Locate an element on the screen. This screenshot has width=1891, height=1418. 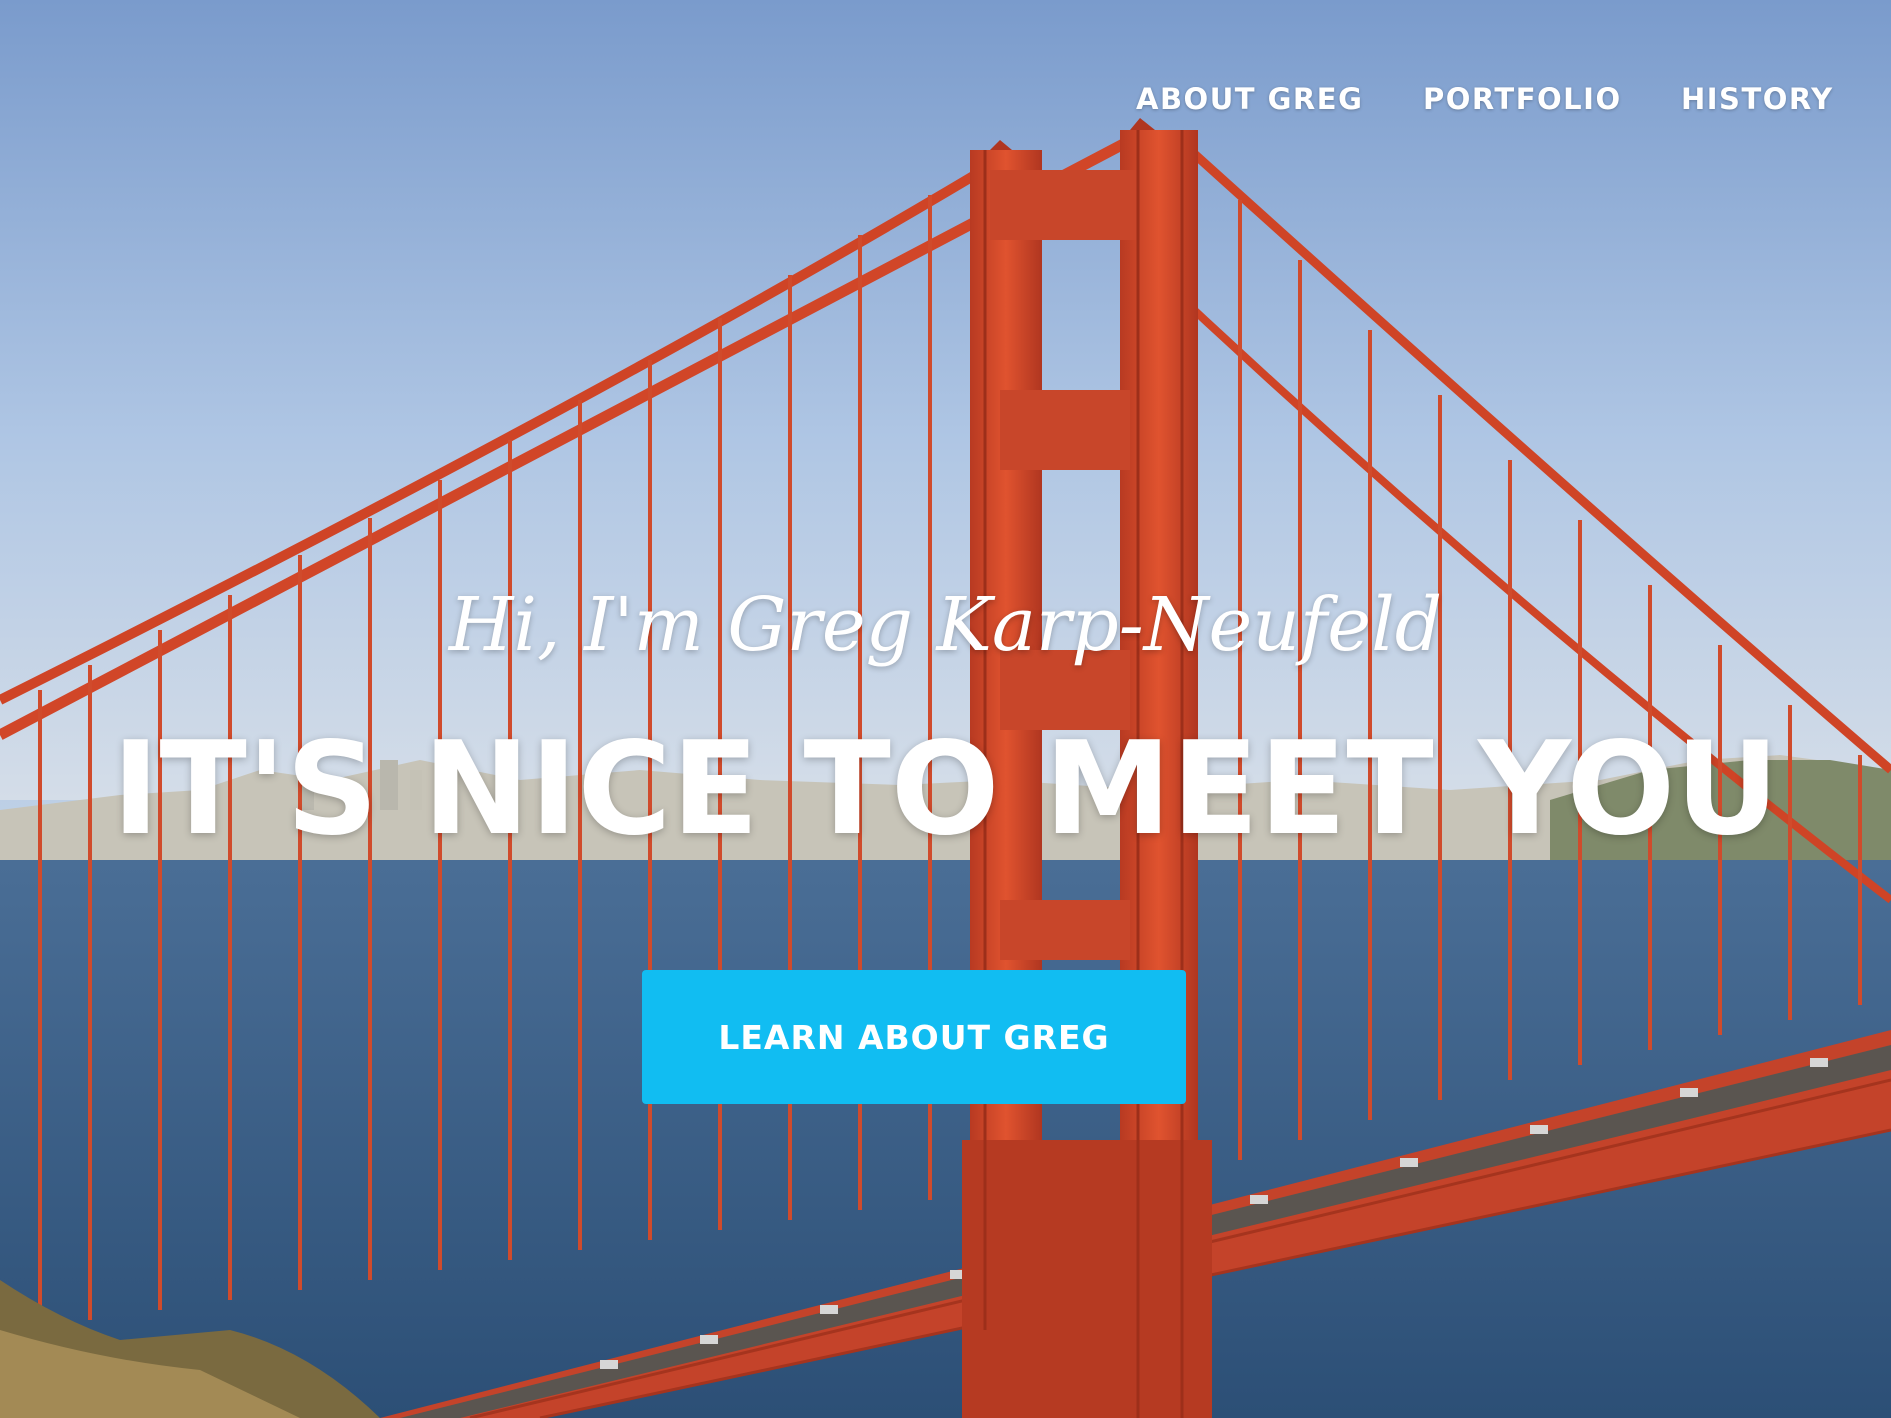
learn-about-greg-button-label: LEARN ABOUT GREG is located at coordinates (914, 1037).